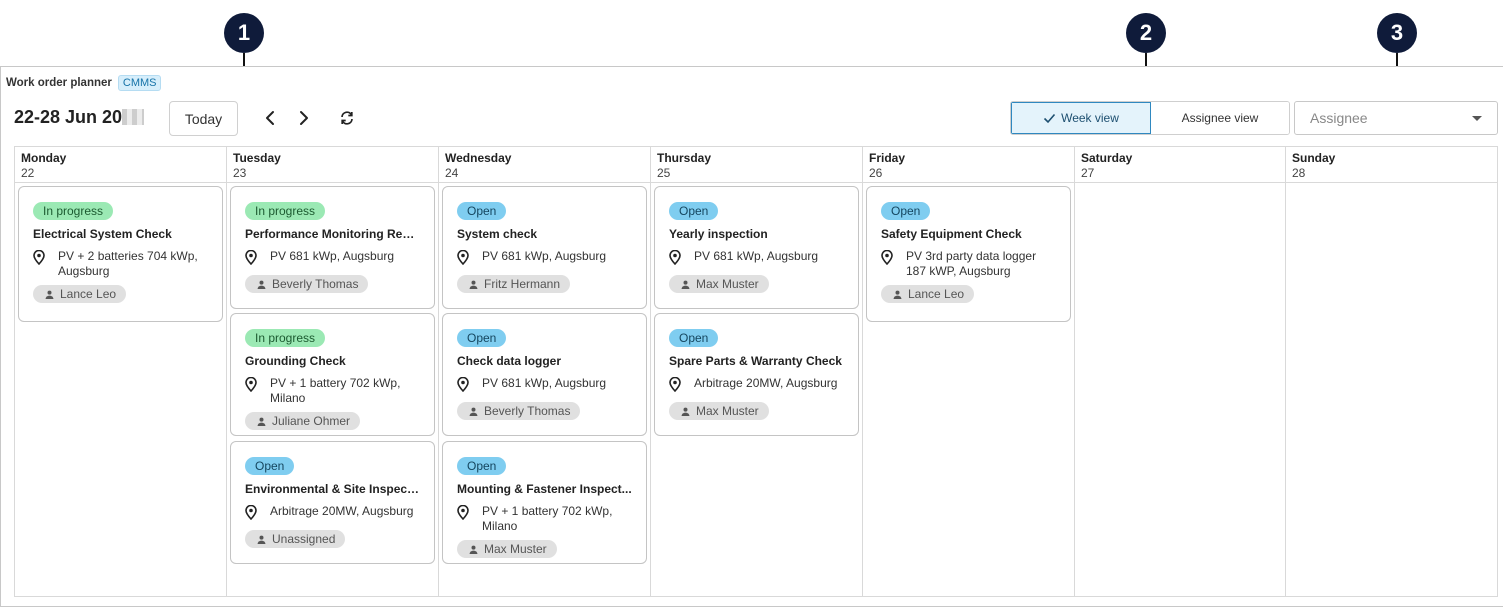 This screenshot has height=607, width=1503. Describe the element at coordinates (1299, 173) in the screenshot. I see `day-date: 28` at that location.